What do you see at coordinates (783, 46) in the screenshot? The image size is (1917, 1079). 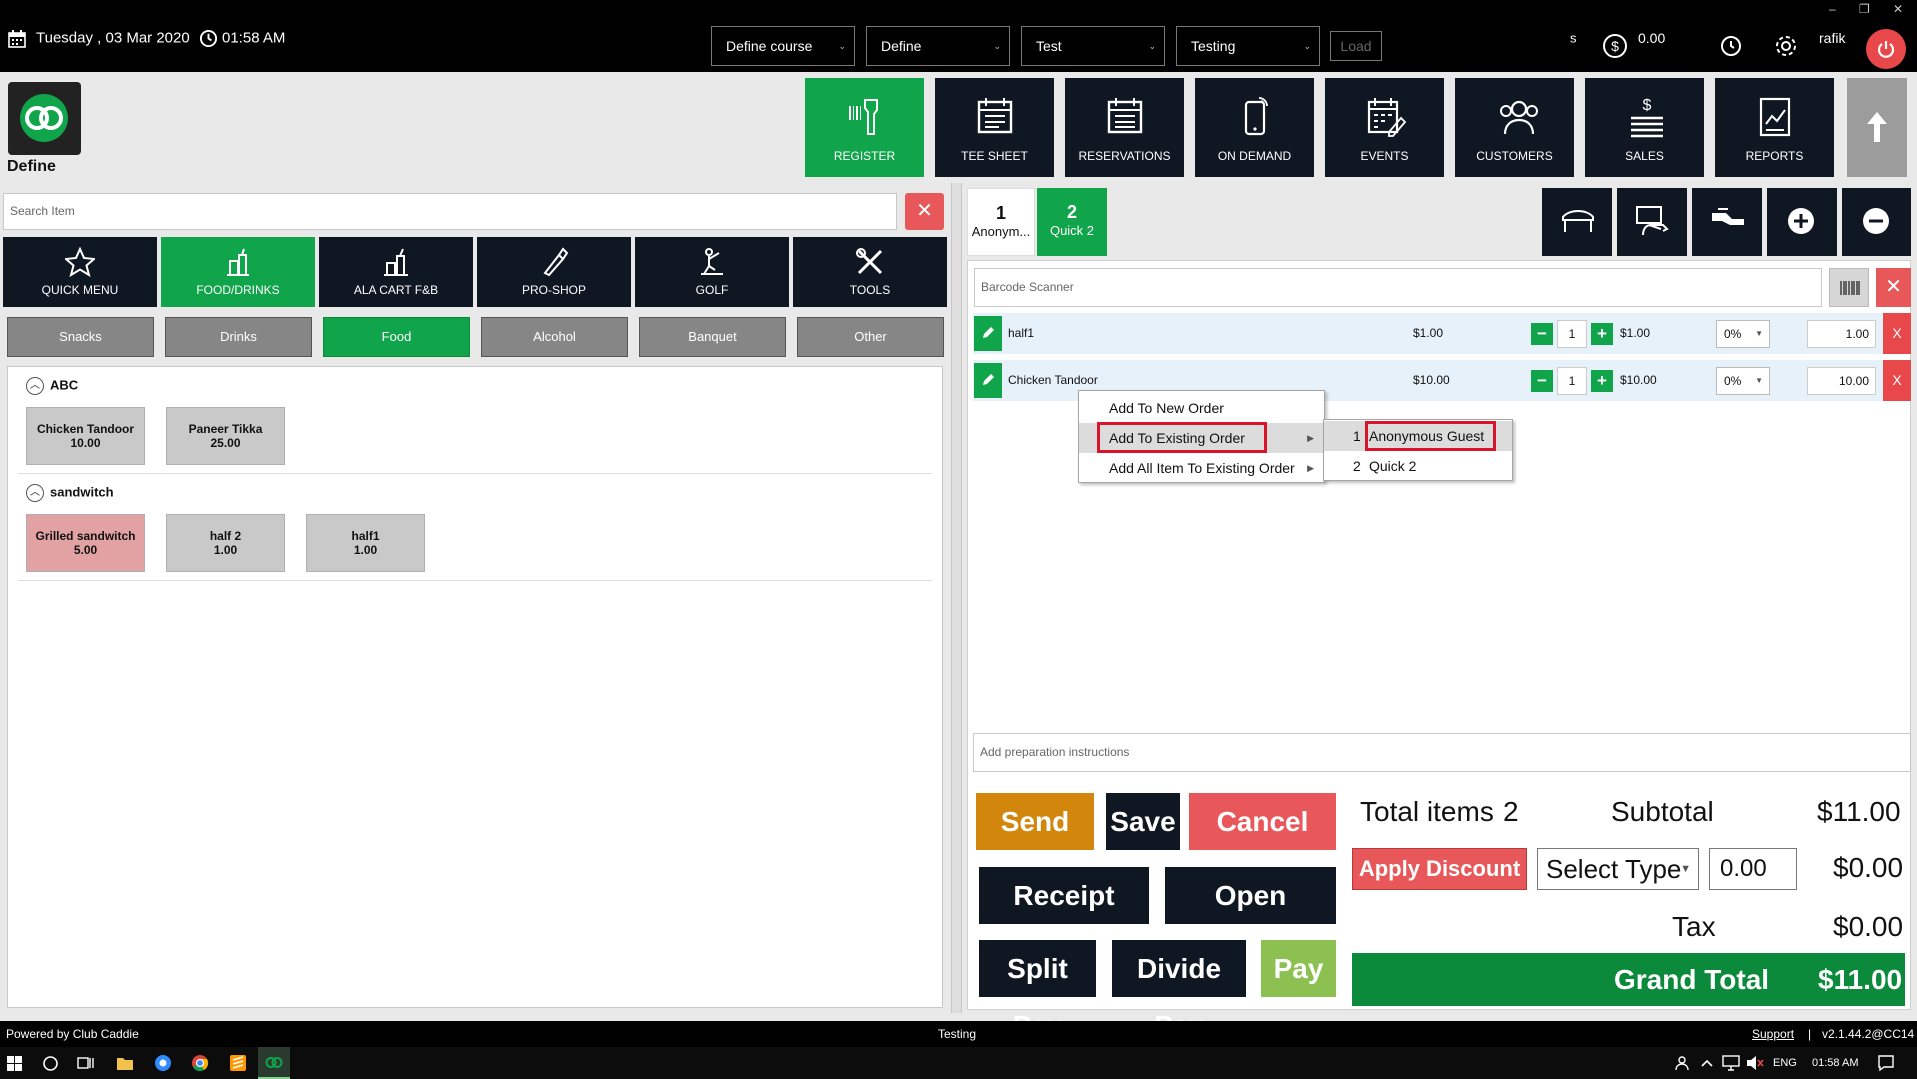 I see `course-select: Define course ⌄` at bounding box center [783, 46].